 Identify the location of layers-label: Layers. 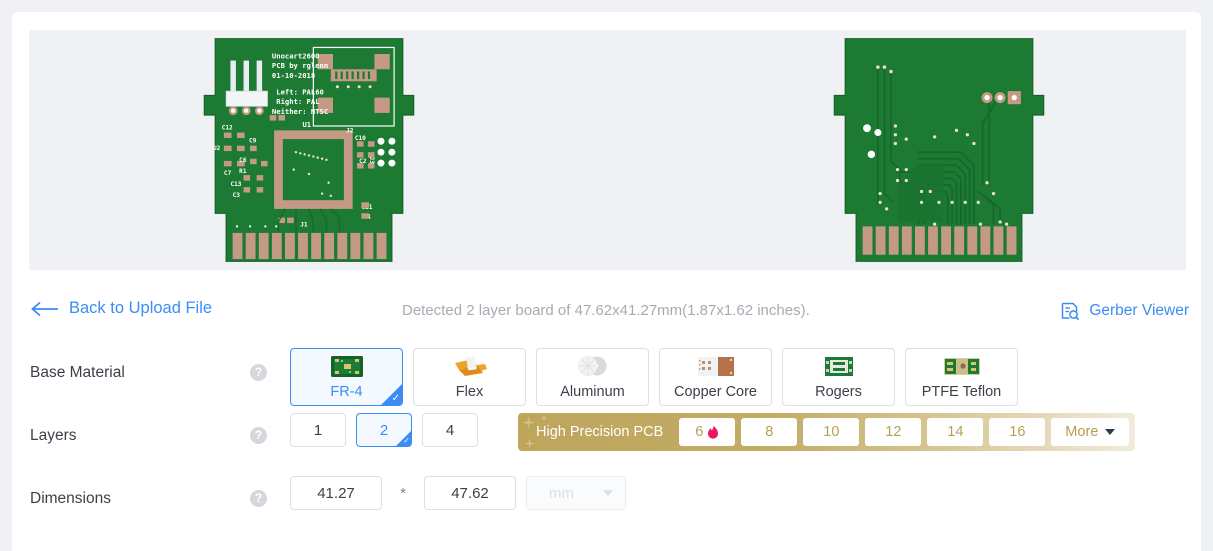
(53, 435).